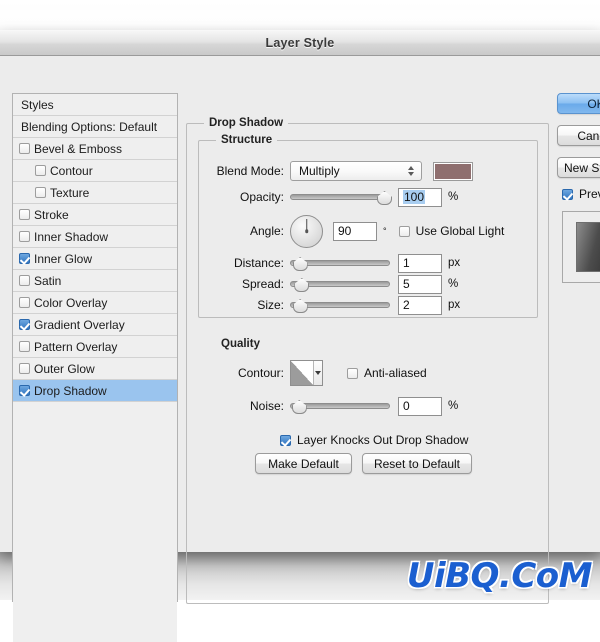  Describe the element at coordinates (95, 281) in the screenshot. I see `style-item-satin: Satin` at that location.